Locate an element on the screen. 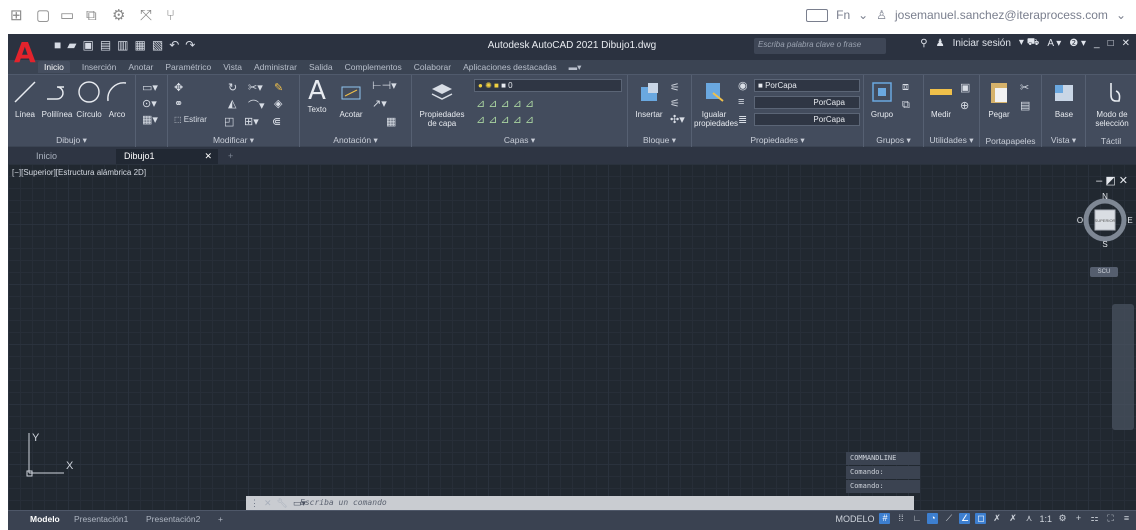 This screenshot has width=1136, height=530. close-tab-icon: ✕ is located at coordinates (208, 156).